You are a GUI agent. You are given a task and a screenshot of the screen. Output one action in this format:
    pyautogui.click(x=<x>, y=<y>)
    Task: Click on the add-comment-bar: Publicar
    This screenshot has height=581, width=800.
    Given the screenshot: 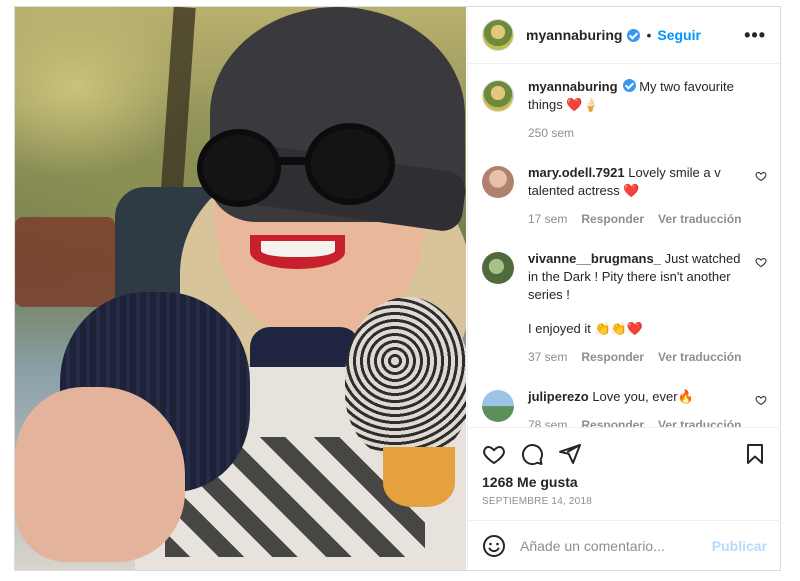 What is the action you would take?
    pyautogui.click(x=624, y=545)
    